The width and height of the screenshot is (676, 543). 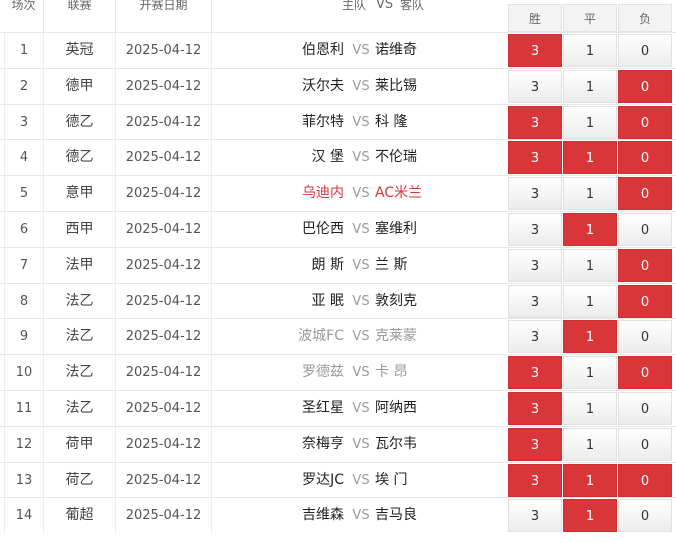 What do you see at coordinates (80, 50) in the screenshot?
I see `league: 英冠` at bounding box center [80, 50].